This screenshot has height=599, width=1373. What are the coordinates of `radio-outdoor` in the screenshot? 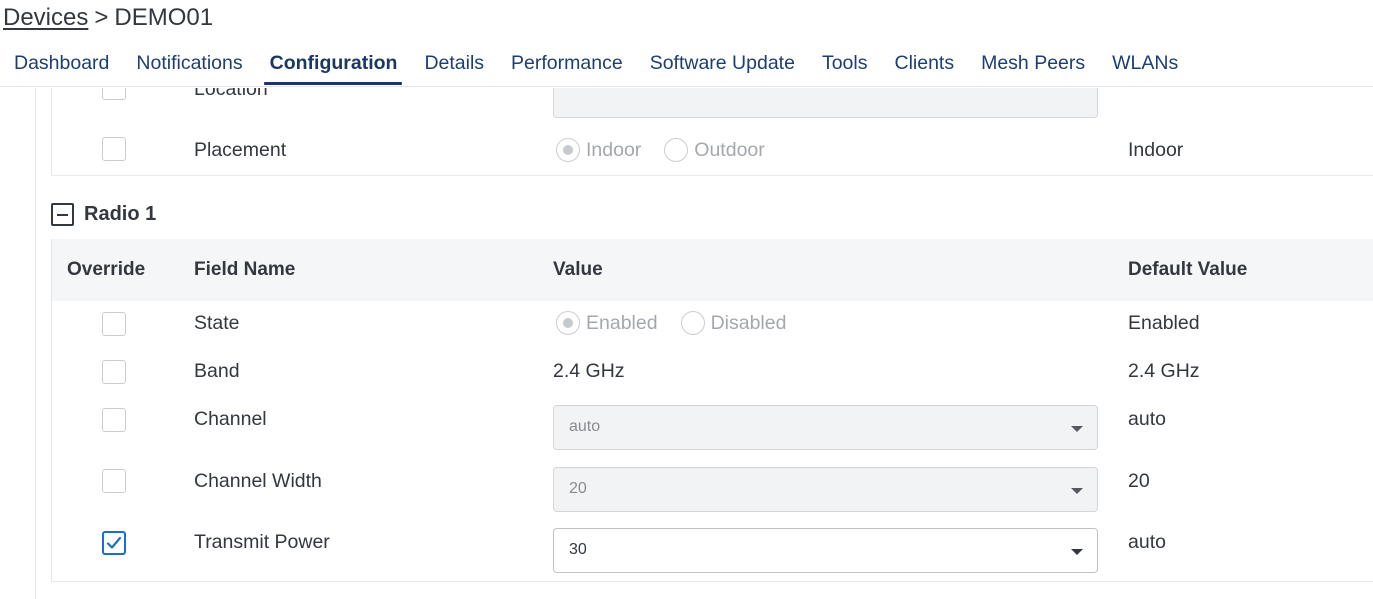 It's located at (676, 150).